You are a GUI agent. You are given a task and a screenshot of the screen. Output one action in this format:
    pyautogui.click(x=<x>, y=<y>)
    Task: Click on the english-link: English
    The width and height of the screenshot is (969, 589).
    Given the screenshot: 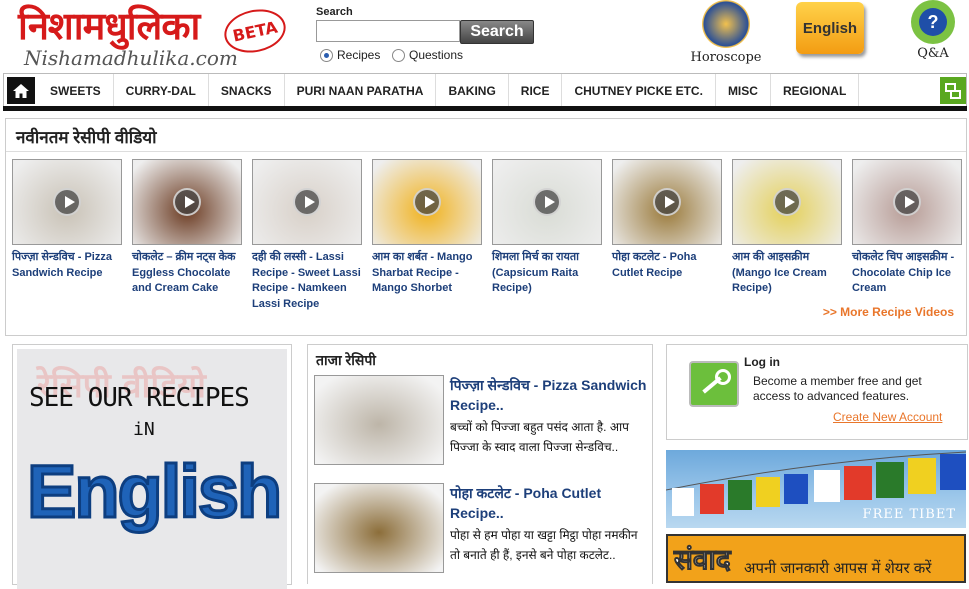 What is the action you would take?
    pyautogui.click(x=830, y=28)
    